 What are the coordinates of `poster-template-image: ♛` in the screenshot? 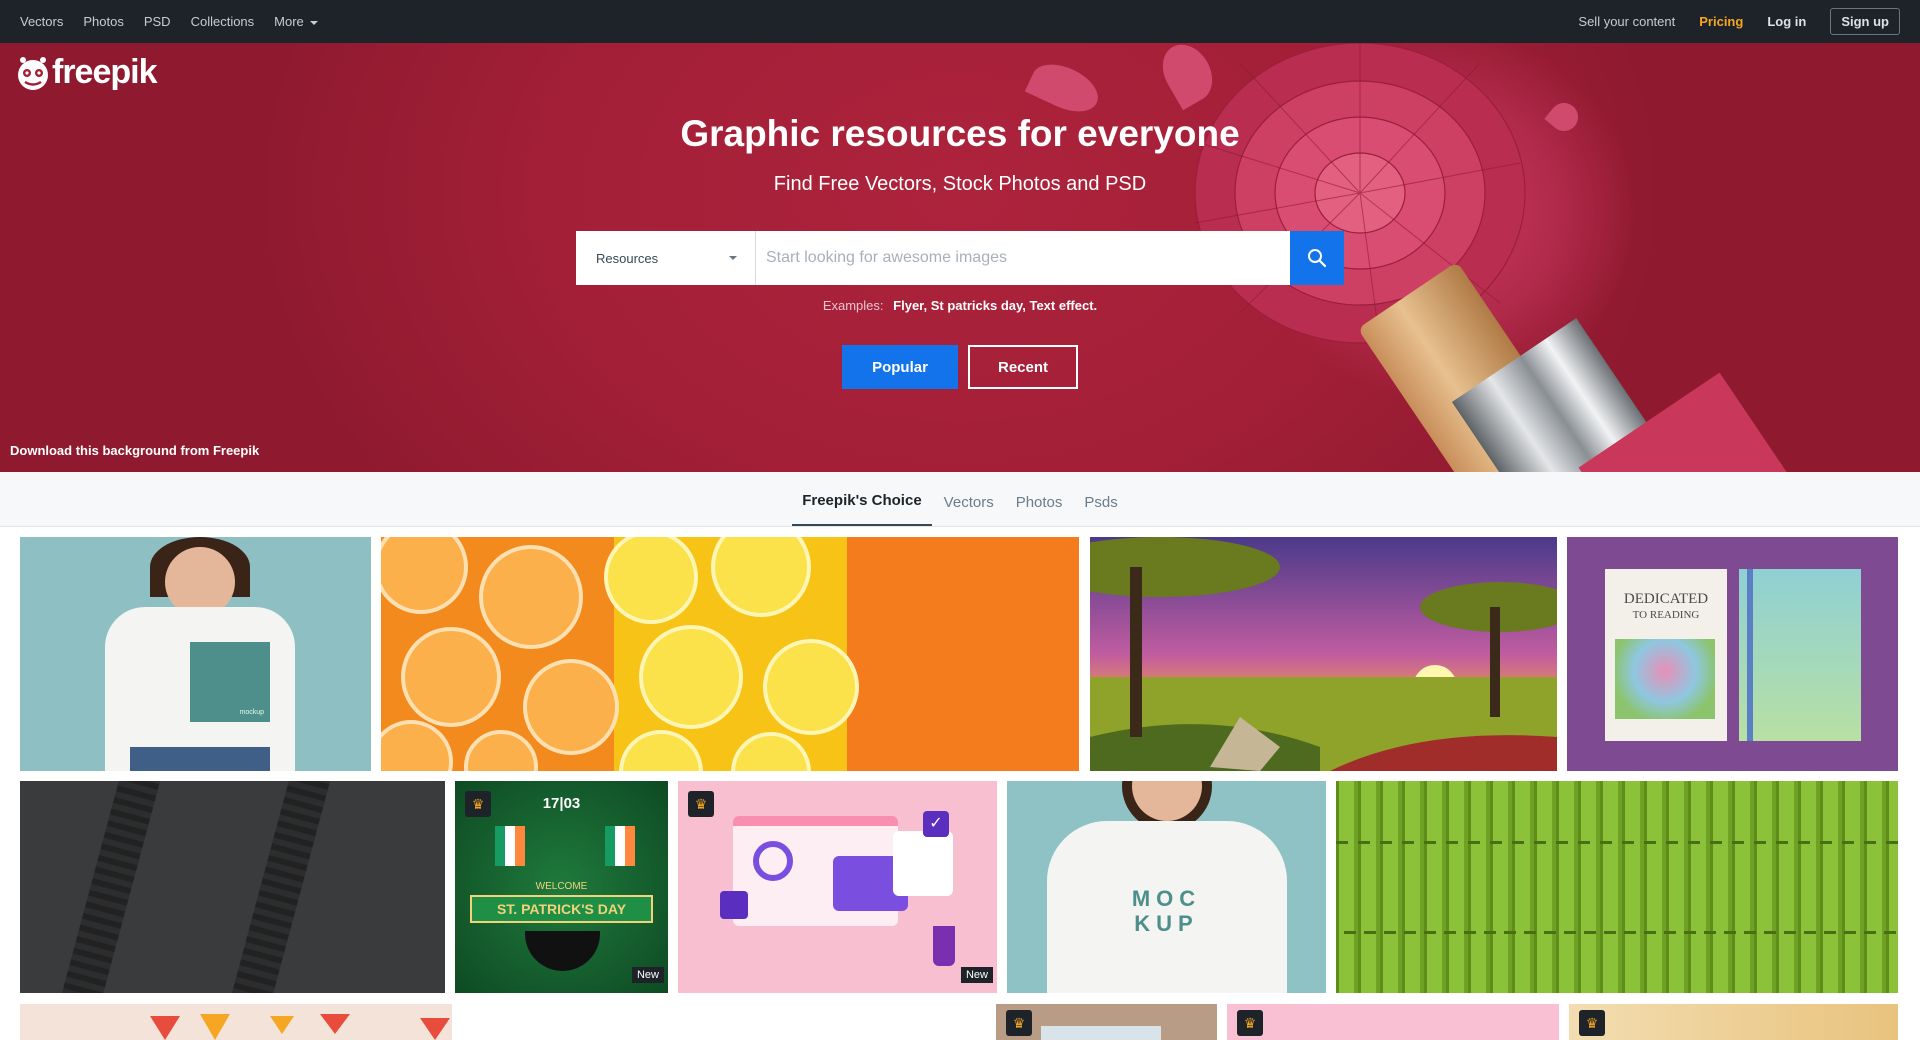 It's located at (1106, 1022).